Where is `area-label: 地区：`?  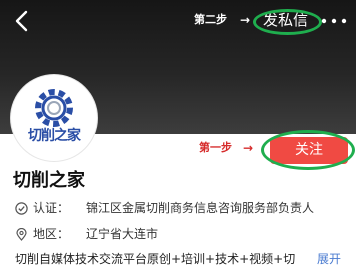 area-label: 地区： is located at coordinates (51, 234).